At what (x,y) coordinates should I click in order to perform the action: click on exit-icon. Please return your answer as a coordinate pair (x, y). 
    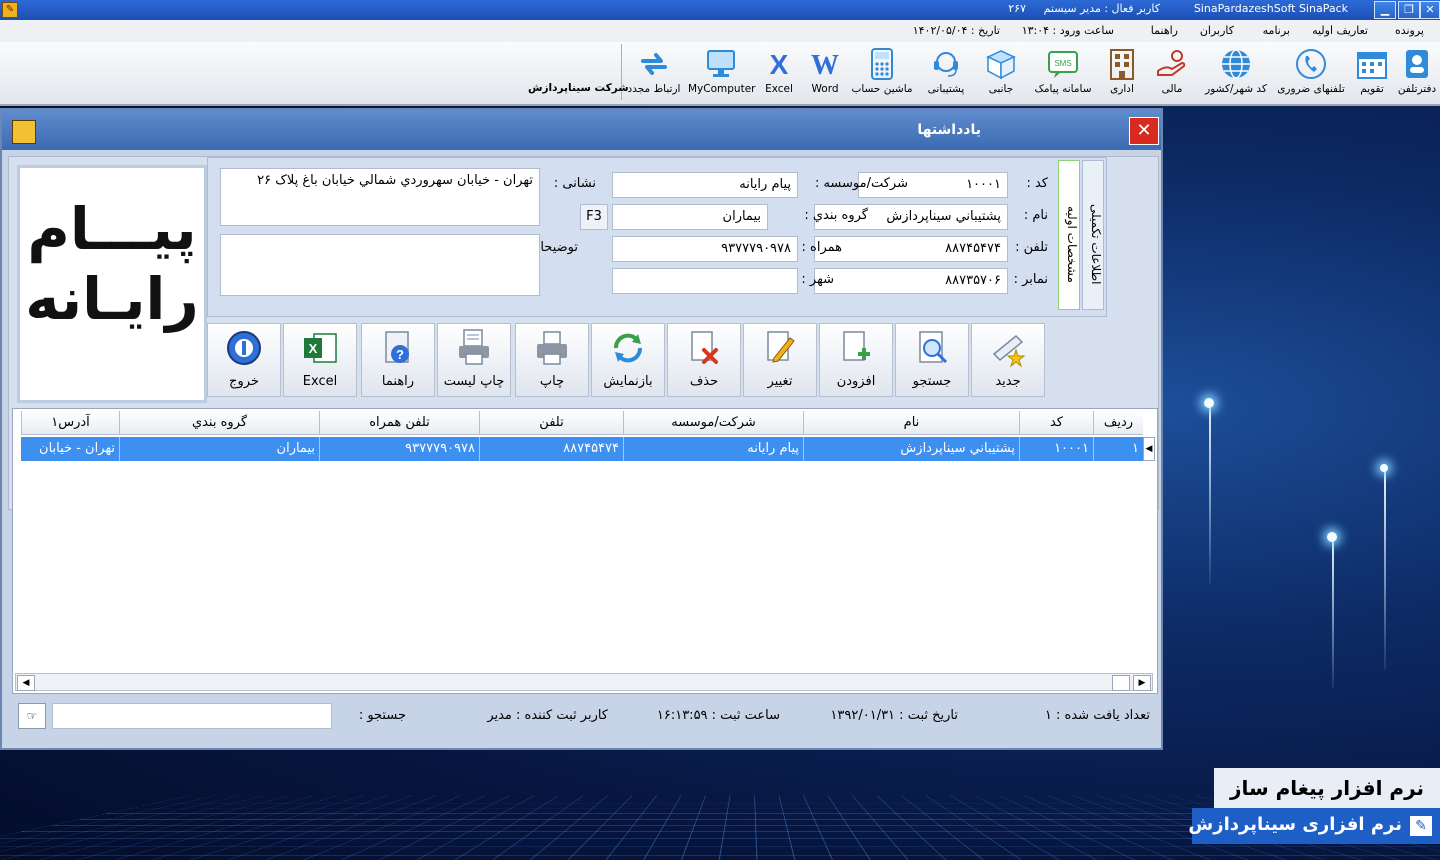
    Looking at the image, I should click on (244, 348).